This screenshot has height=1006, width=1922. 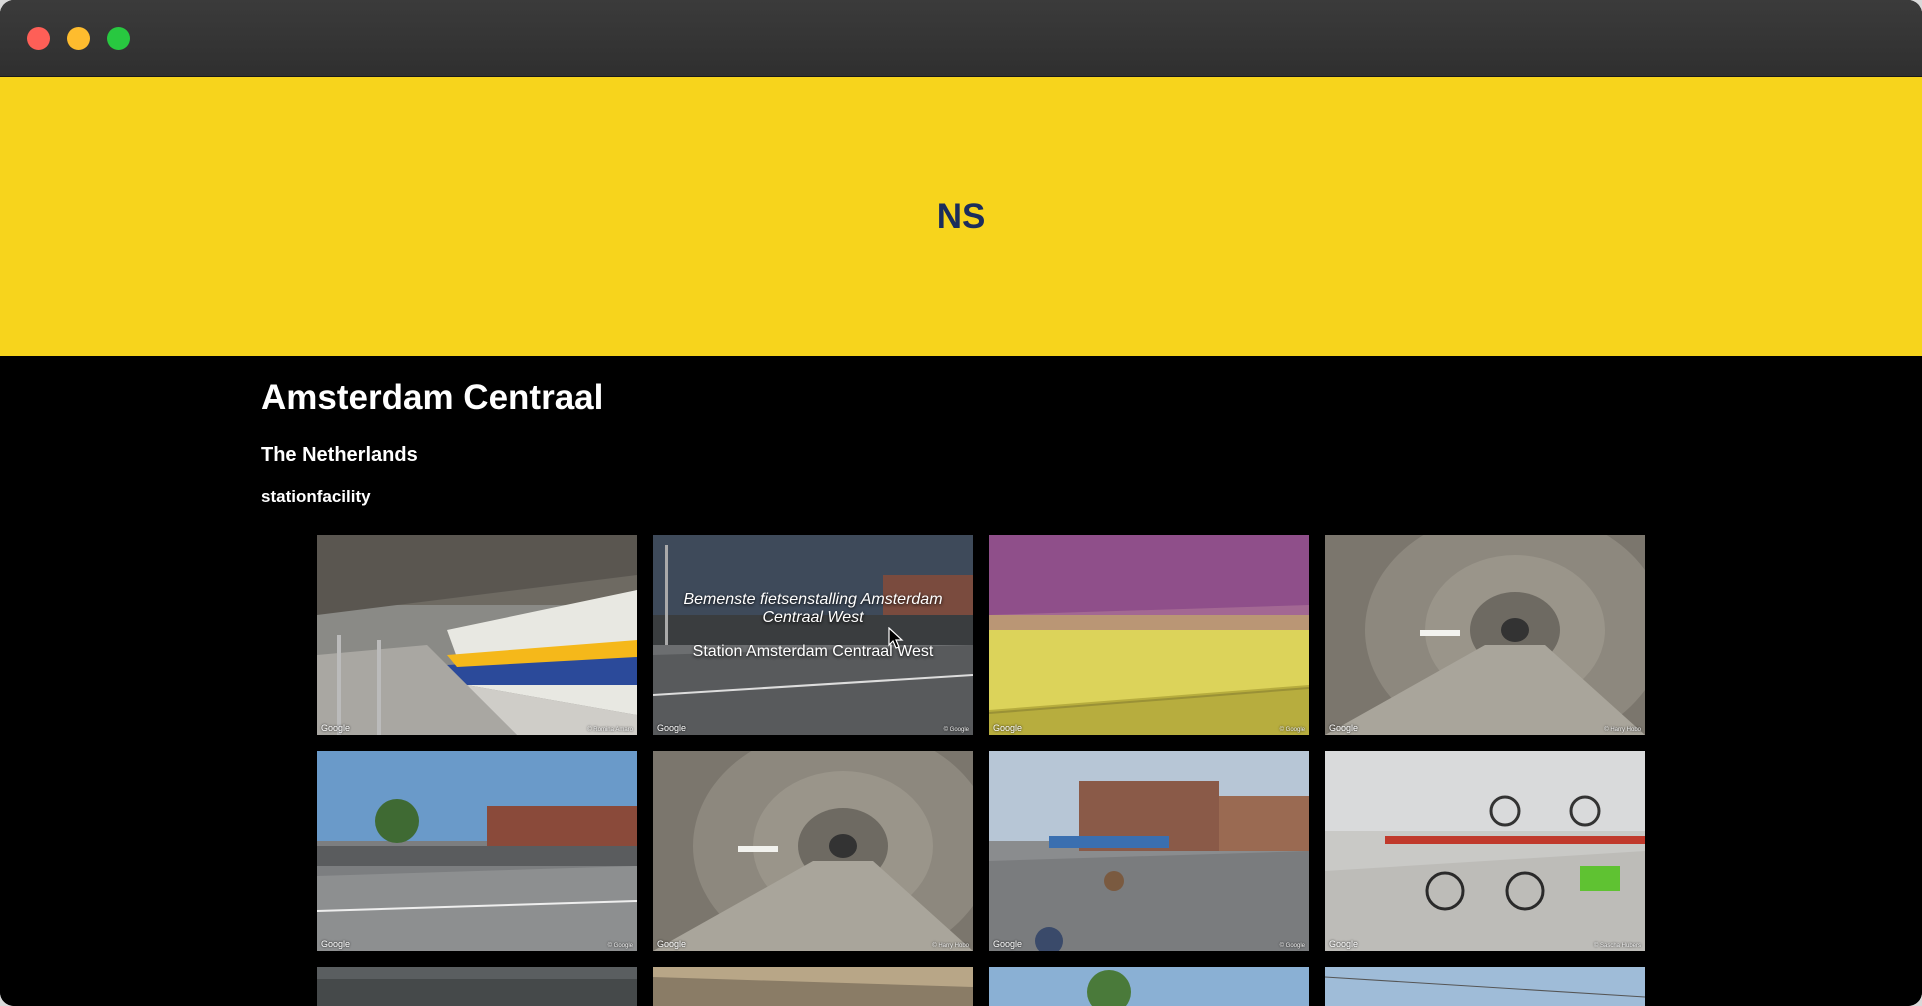 I want to click on streetview-thumbnail: Google © Sascha Hubers, so click(x=1485, y=851).